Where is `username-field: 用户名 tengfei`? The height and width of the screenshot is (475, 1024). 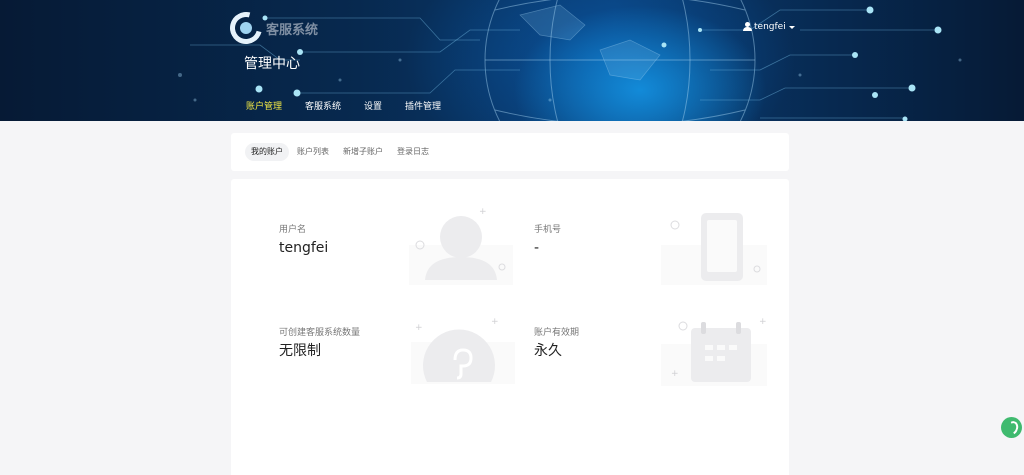 username-field: 用户名 tengfei is located at coordinates (303, 240).